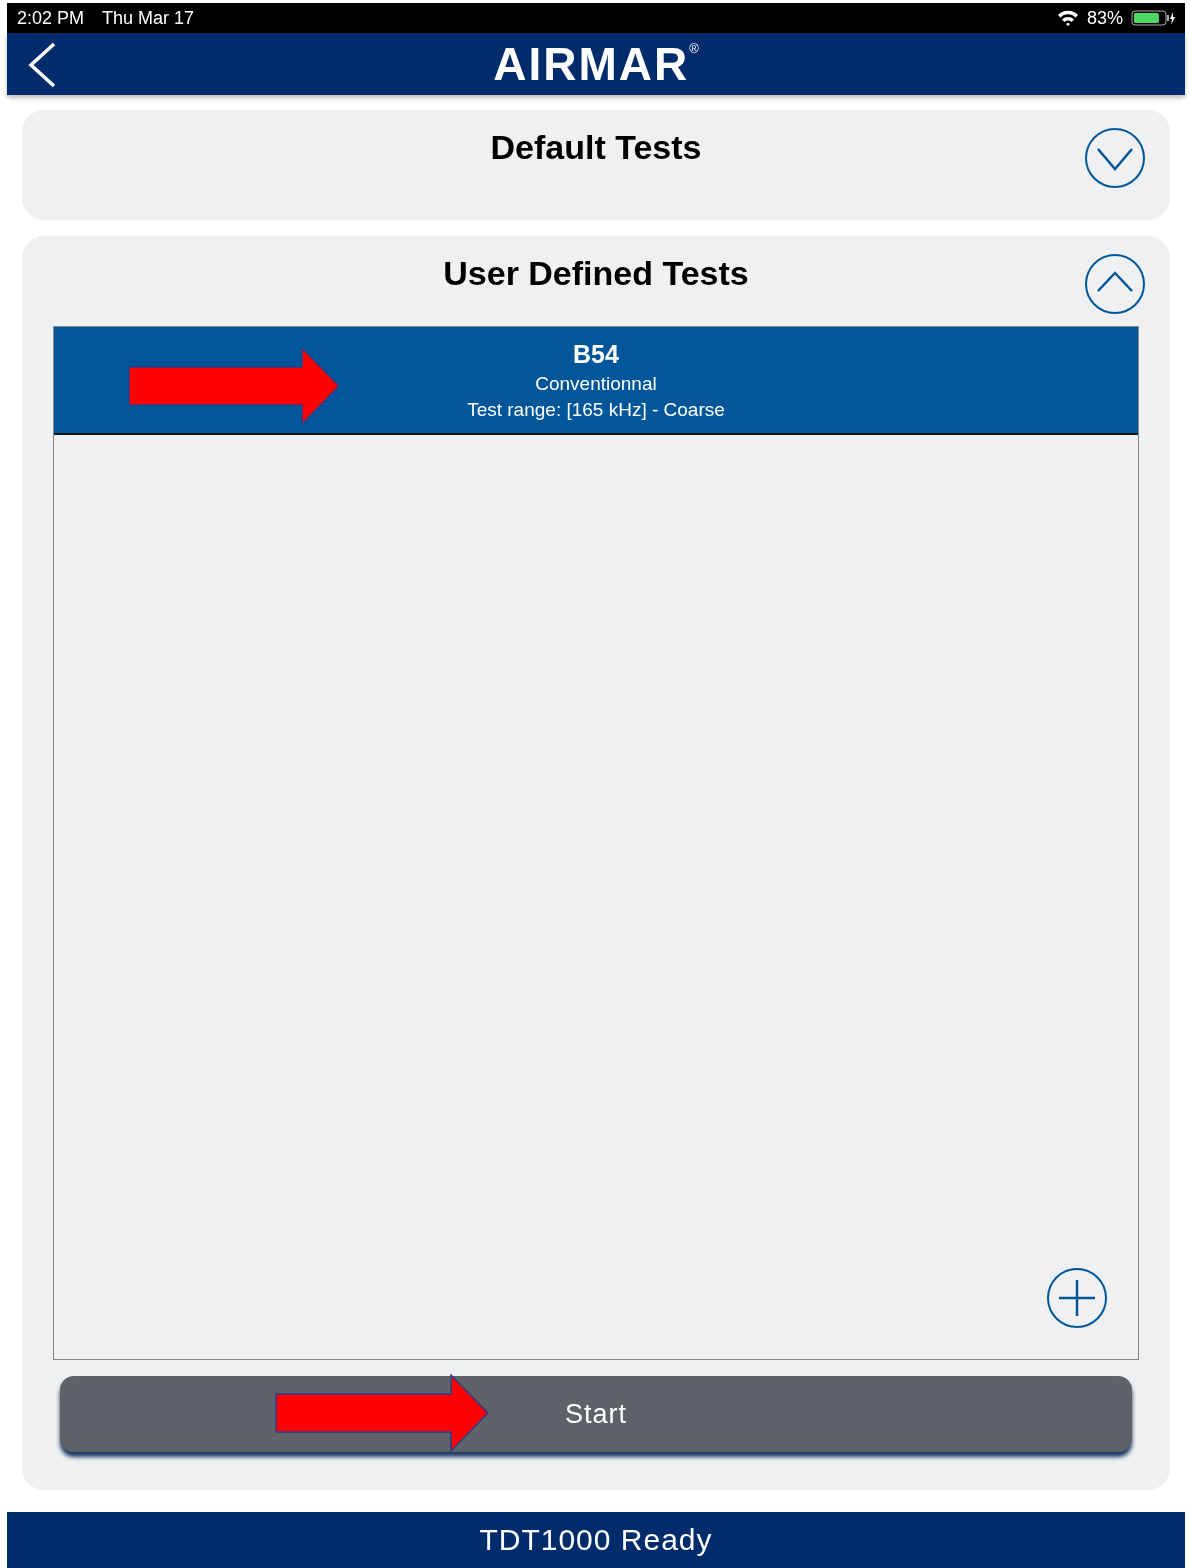 The image size is (1190, 1568). What do you see at coordinates (596, 1540) in the screenshot?
I see `status-footer: TDT1000 Ready` at bounding box center [596, 1540].